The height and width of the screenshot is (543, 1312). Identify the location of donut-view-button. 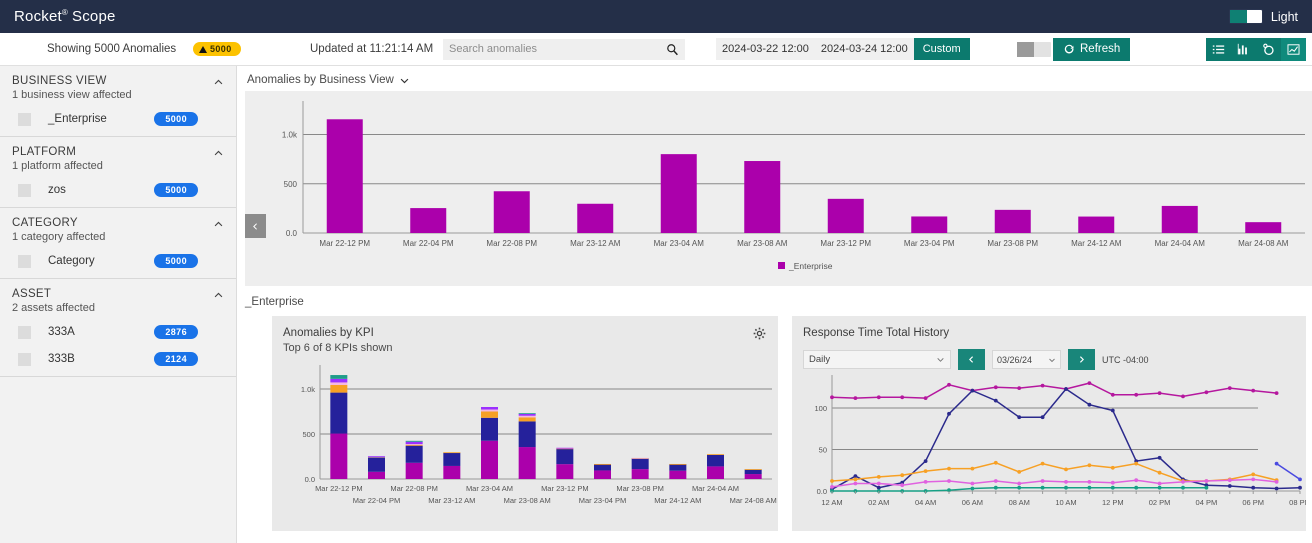
(1268, 49).